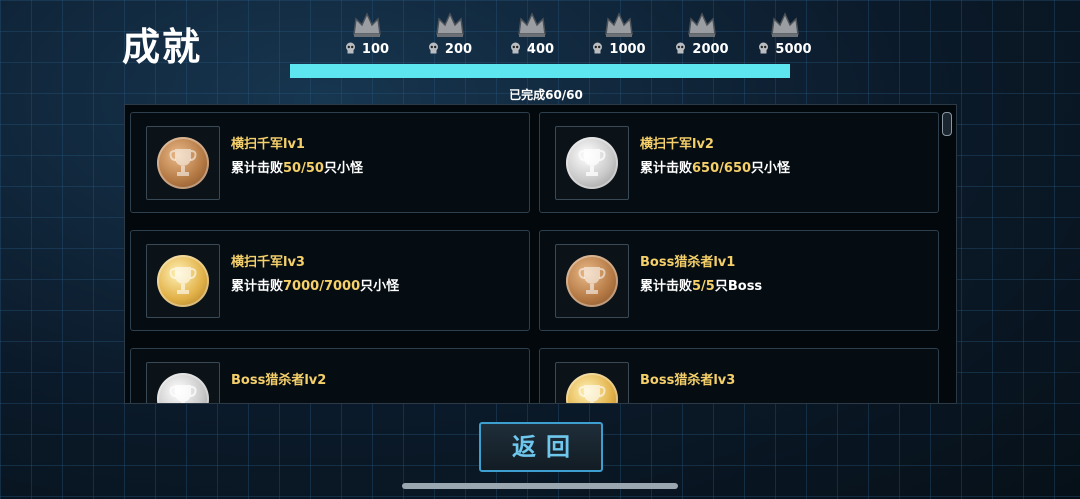 The width and height of the screenshot is (1080, 499). Describe the element at coordinates (540, 486) in the screenshot. I see `home-indicator` at that location.